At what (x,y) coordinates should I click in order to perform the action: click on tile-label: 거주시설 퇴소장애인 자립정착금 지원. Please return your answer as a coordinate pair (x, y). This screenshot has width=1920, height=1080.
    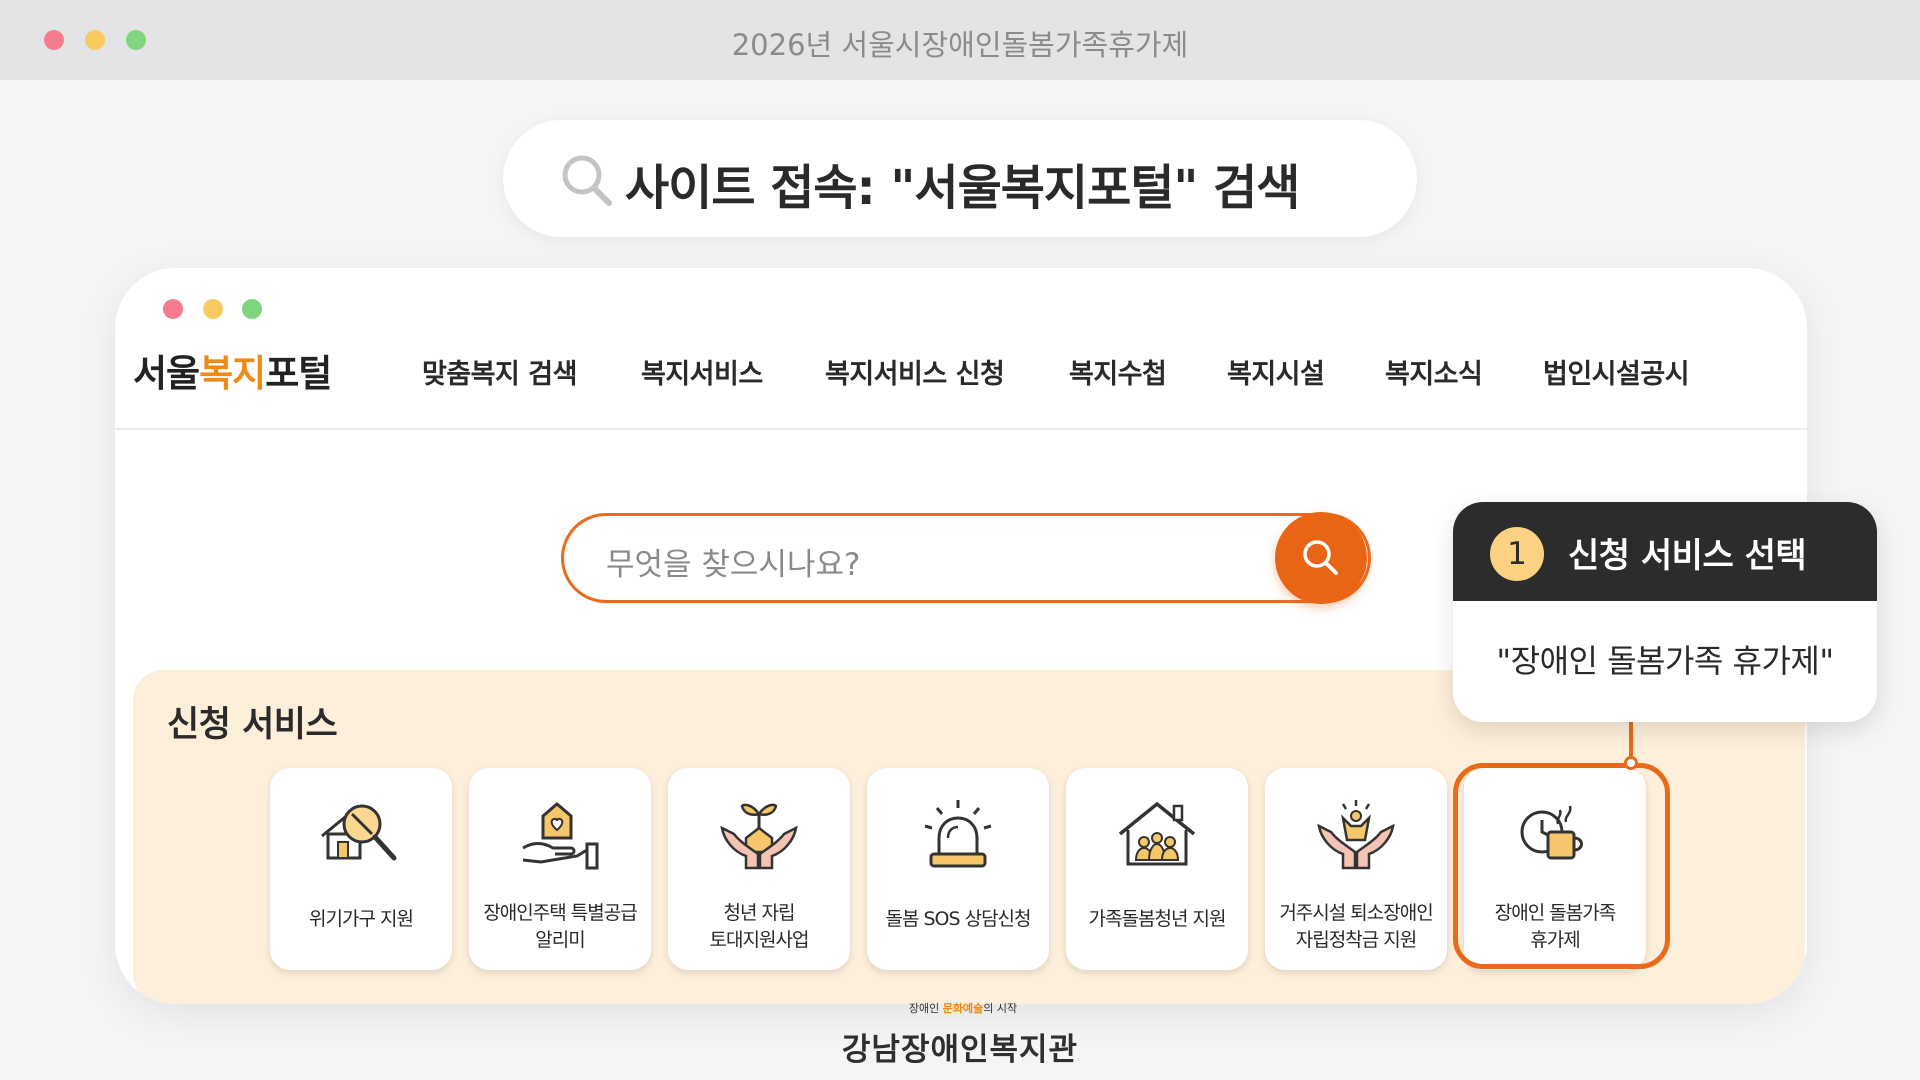
    Looking at the image, I should click on (1356, 926).